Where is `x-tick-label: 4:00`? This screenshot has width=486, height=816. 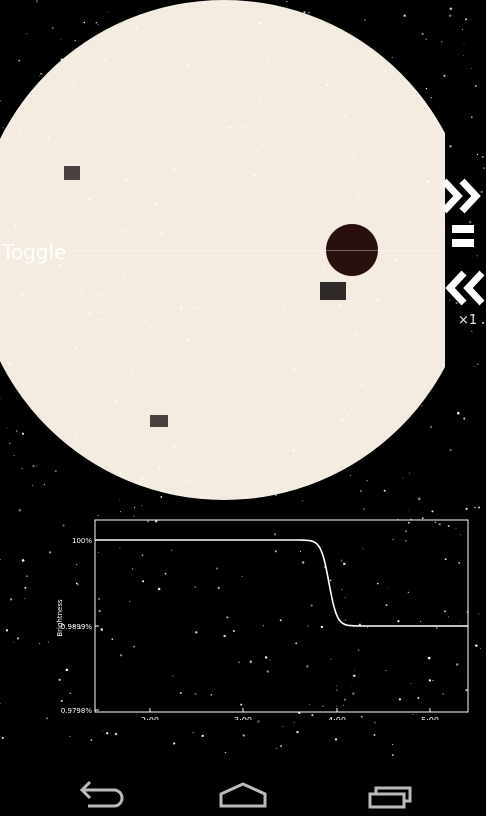
x-tick-label: 4:00 is located at coordinates (337, 718).